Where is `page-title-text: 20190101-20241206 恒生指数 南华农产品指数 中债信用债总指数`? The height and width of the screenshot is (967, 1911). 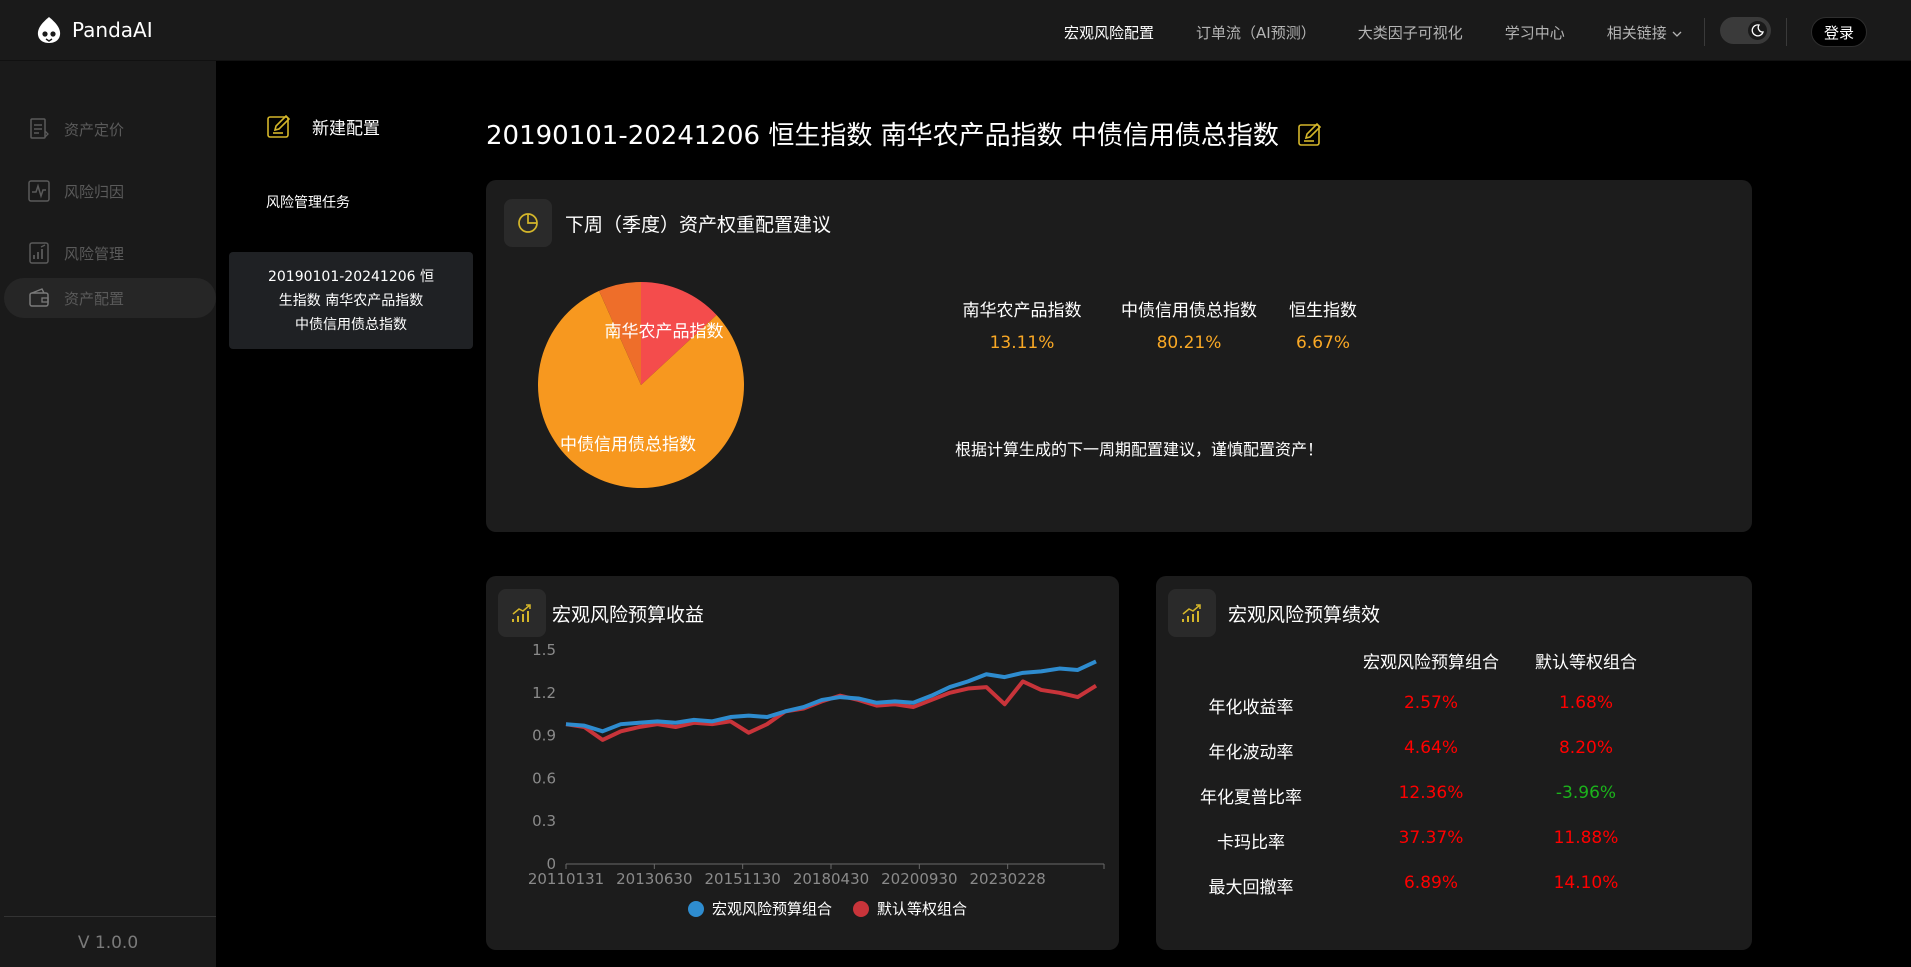 page-title-text: 20190101-20241206 恒生指数 南华农产品指数 中债信用债总指数 is located at coordinates (882, 136).